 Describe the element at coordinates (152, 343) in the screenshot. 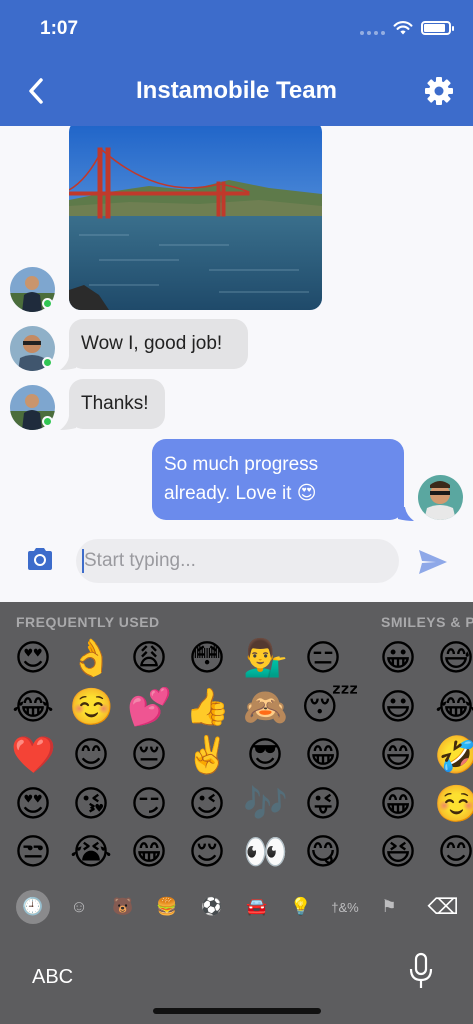

I see `message-text: Wow I, good job!` at that location.